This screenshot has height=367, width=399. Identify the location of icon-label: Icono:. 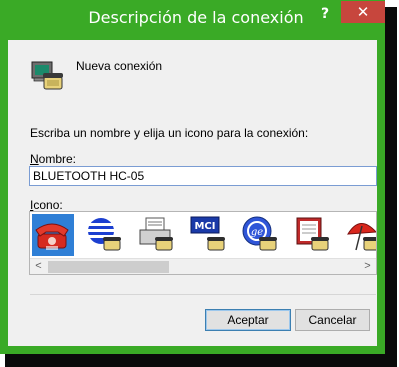
(46, 205).